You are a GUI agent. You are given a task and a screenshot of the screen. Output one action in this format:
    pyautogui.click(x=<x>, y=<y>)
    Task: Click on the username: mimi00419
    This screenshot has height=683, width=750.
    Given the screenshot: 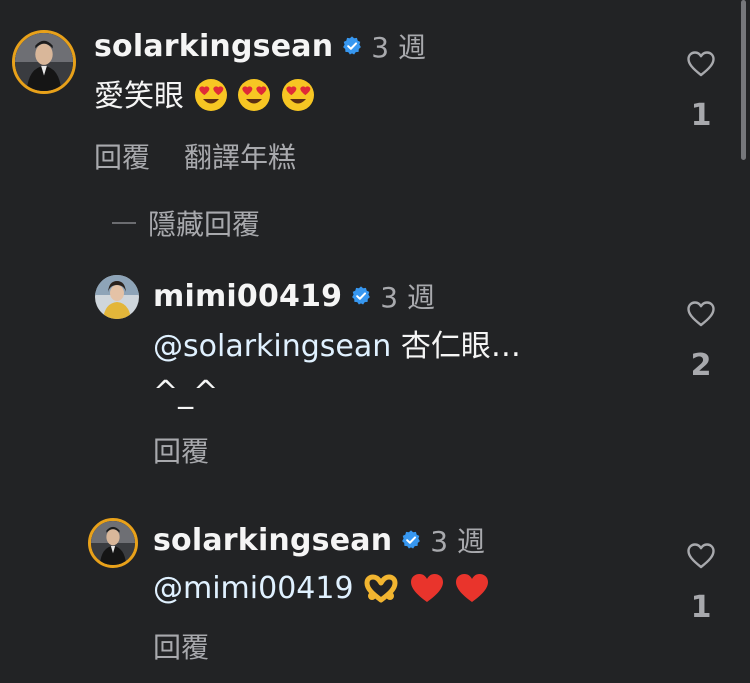 What is the action you would take?
    pyautogui.click(x=247, y=296)
    